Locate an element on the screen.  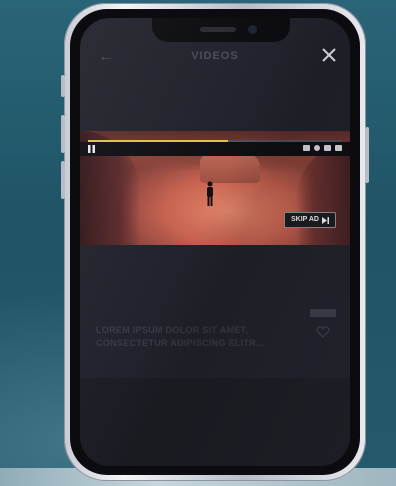
captions-icon is located at coordinates (306, 148).